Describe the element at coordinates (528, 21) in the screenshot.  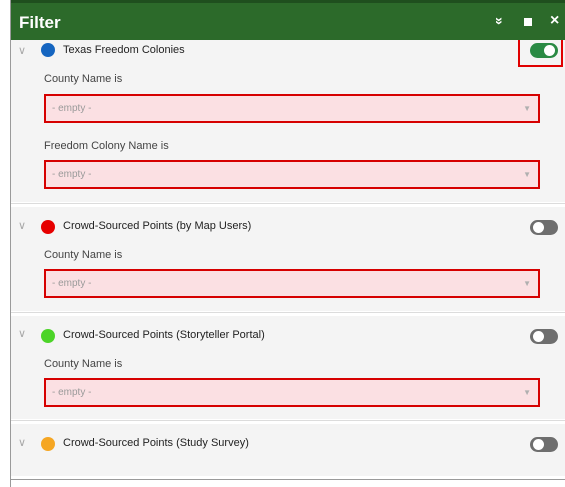
I see `maximize-icon` at that location.